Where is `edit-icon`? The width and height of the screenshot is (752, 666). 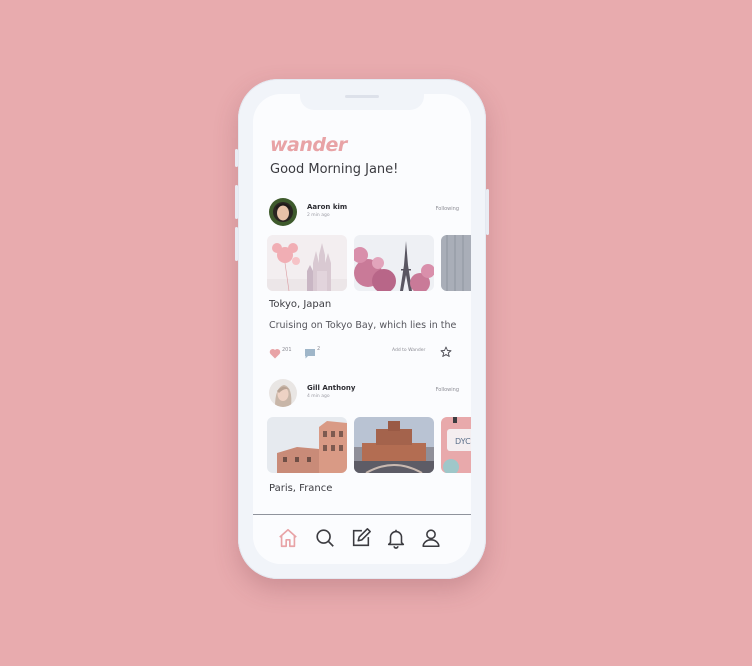 edit-icon is located at coordinates (361, 538).